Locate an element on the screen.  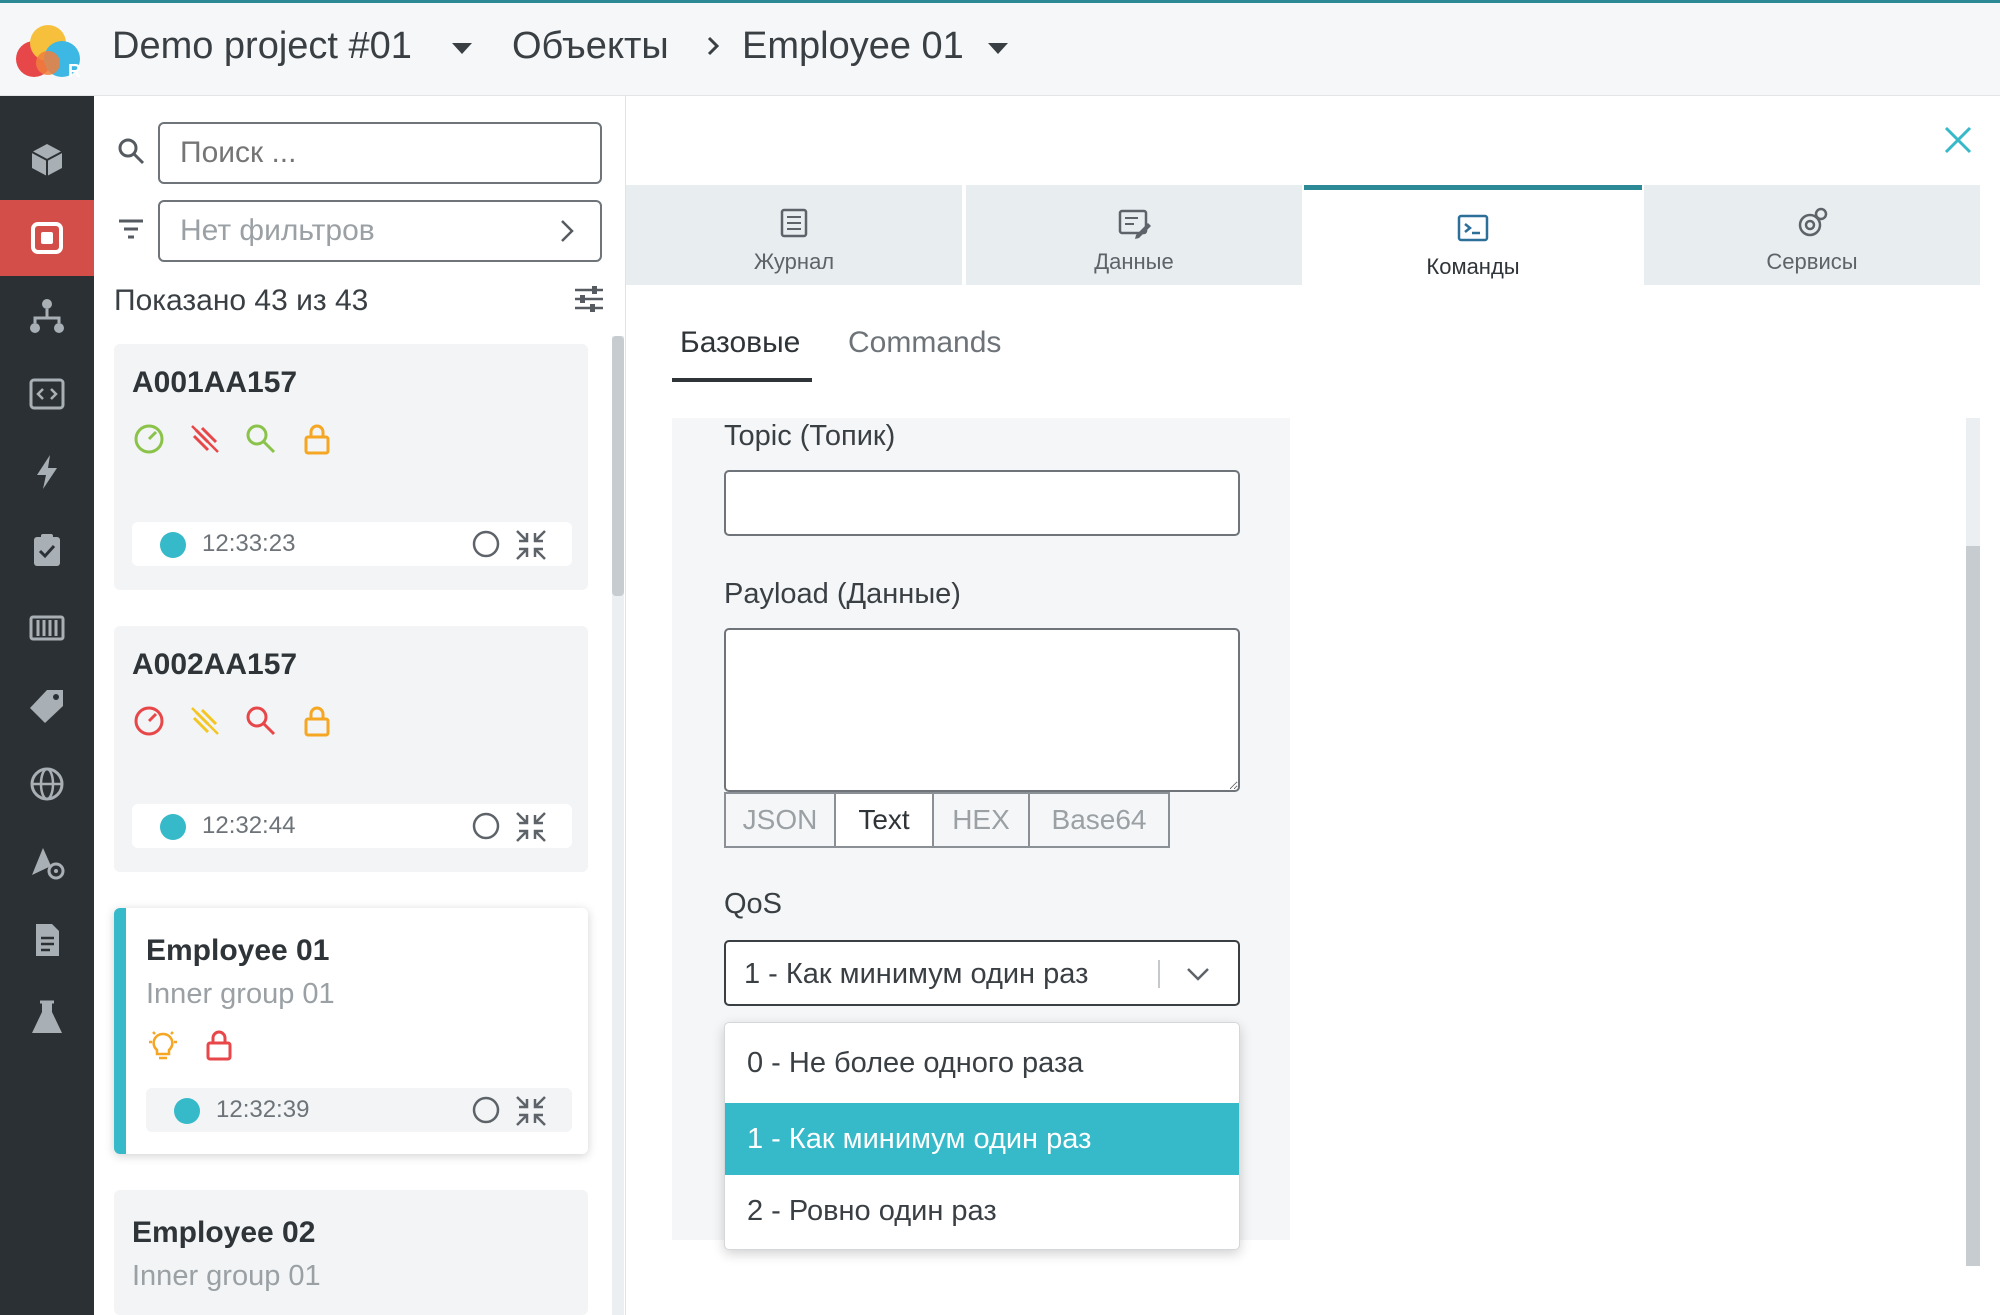
format-text-button: Text is located at coordinates (884, 820).